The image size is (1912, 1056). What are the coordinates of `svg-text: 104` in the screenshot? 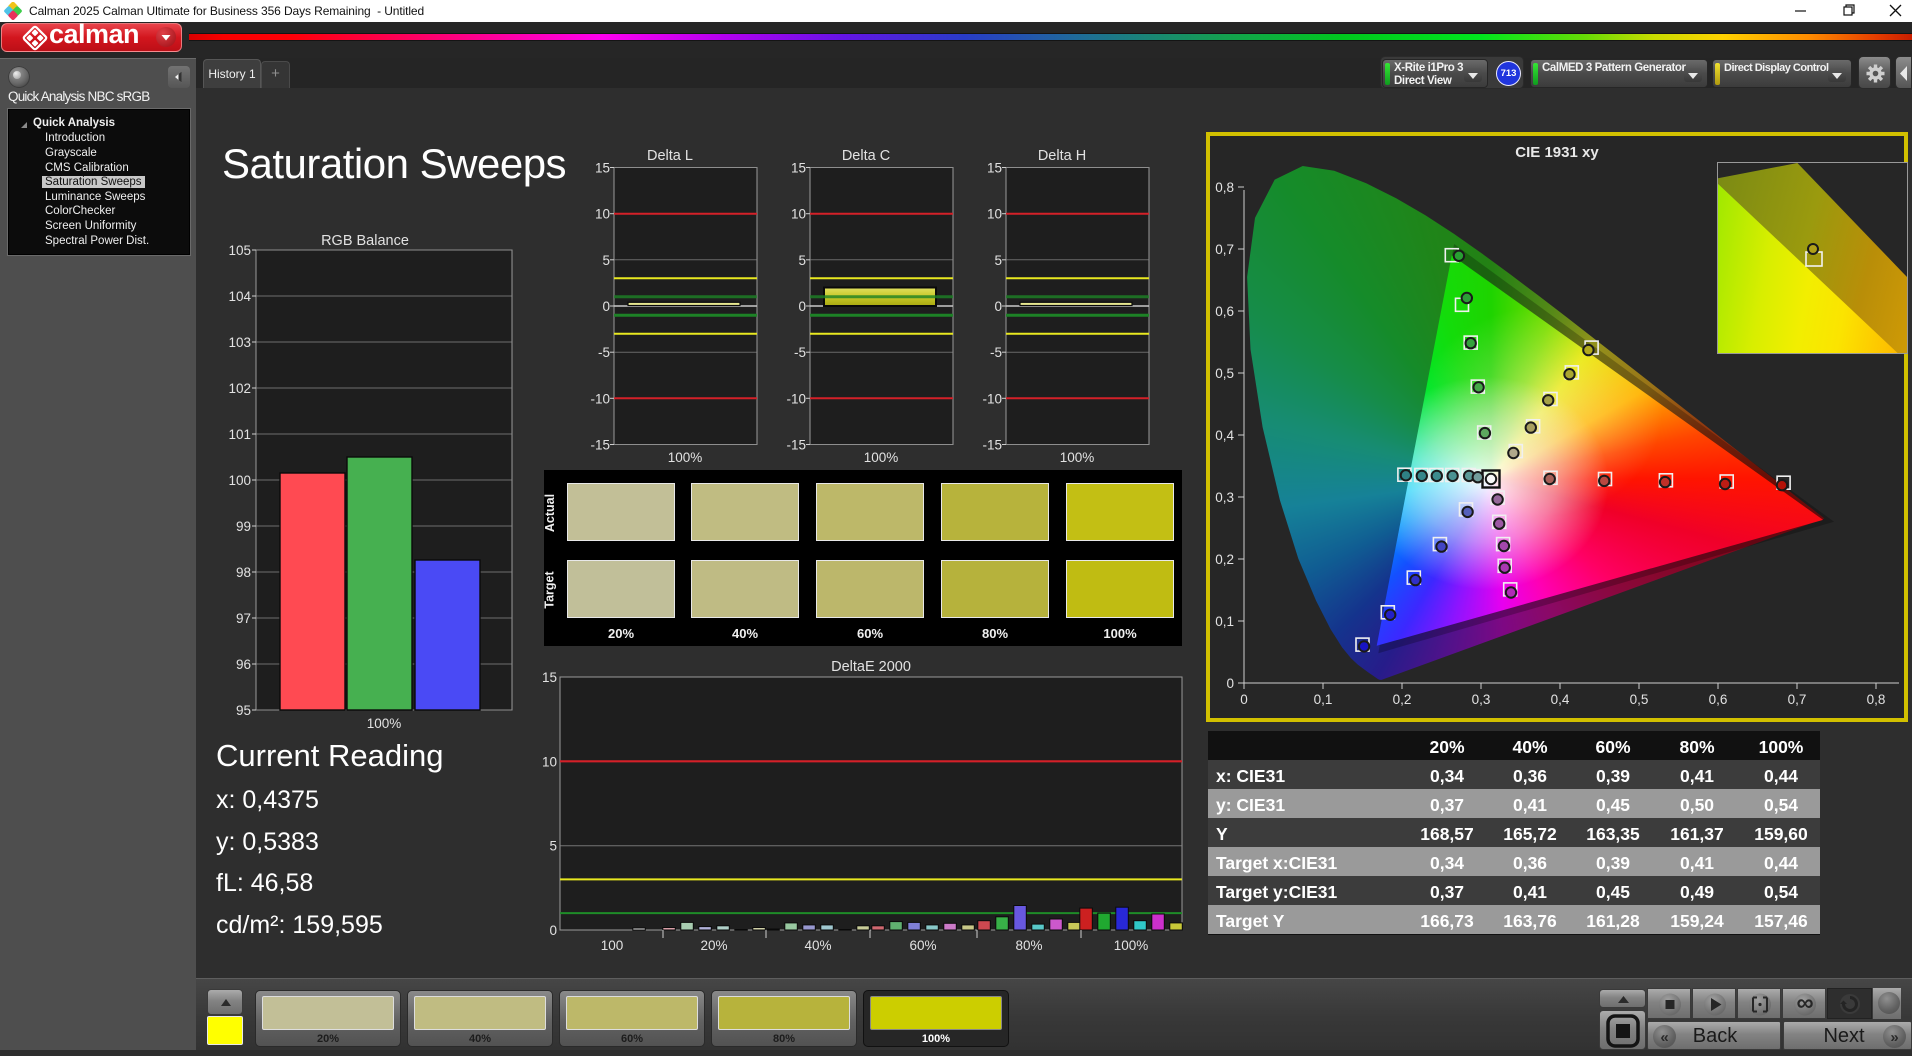 It's located at (239, 296).